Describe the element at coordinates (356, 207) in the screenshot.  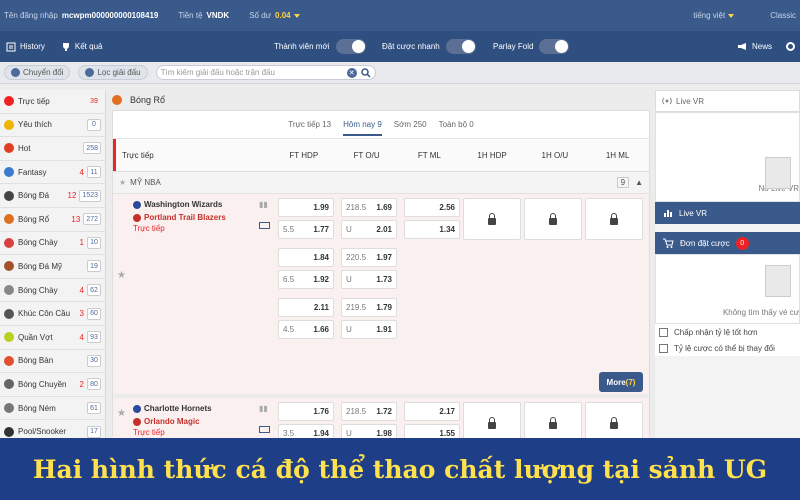
I see `total-line: 218.5` at that location.